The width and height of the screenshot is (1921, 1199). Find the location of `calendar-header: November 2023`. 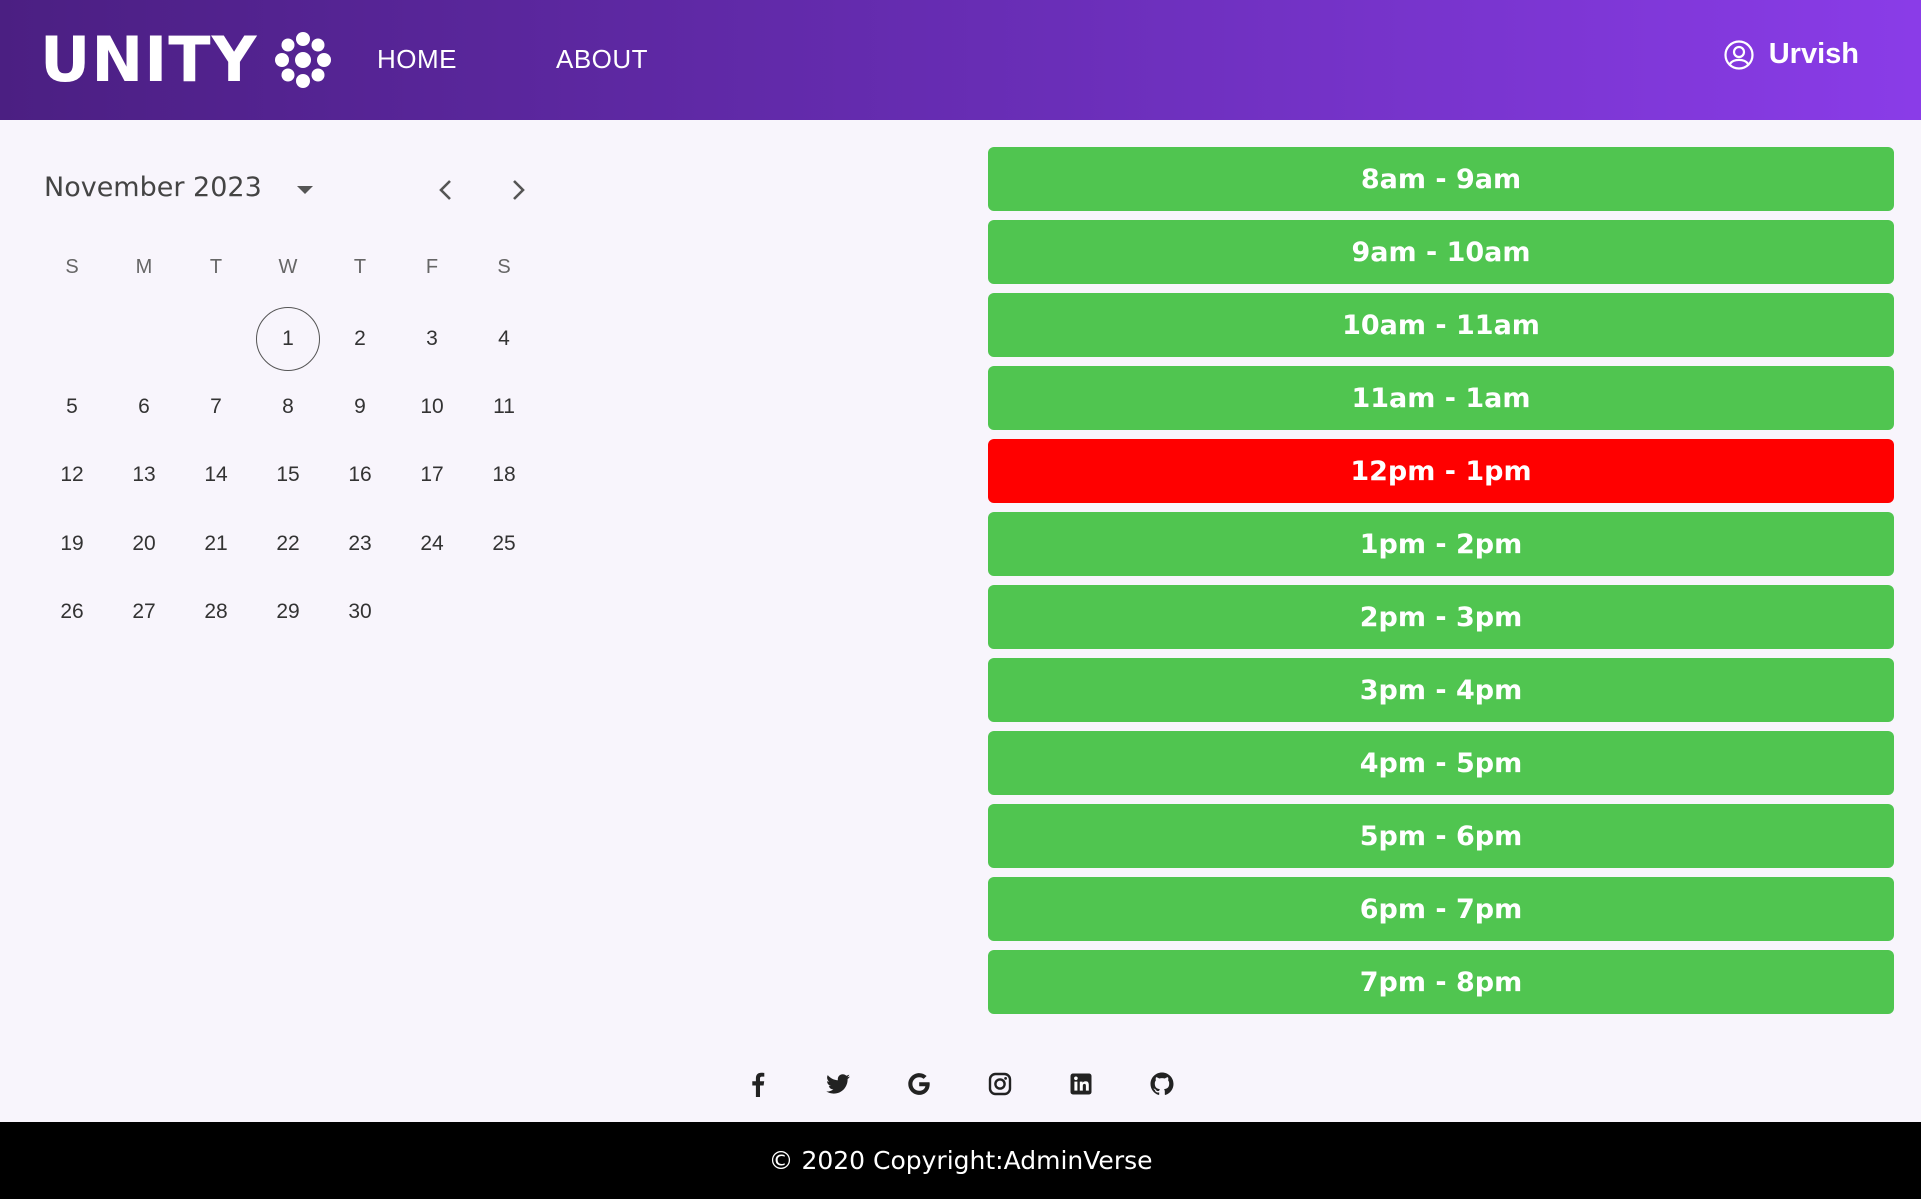

calendar-header: November 2023 is located at coordinates (286, 190).